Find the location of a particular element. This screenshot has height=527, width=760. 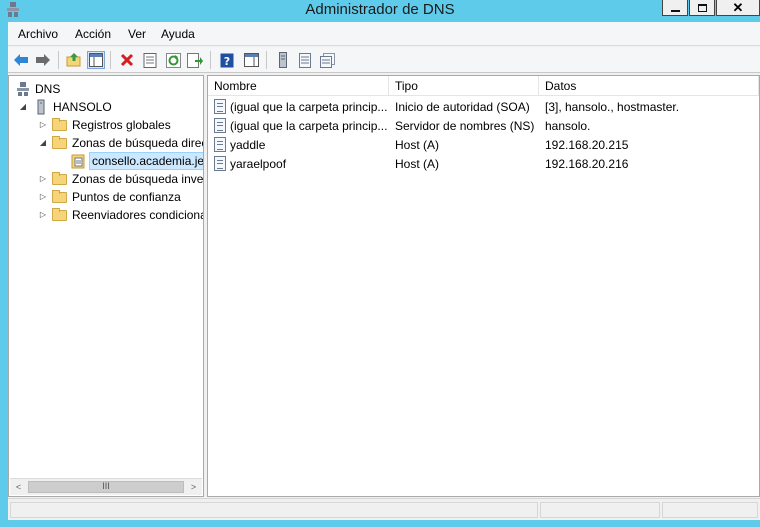

tree-item-reenviadores: ▷ Reenviadores condiciona is located at coordinates (106, 215).